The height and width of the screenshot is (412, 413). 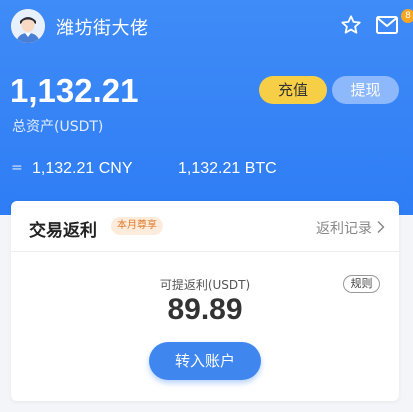 What do you see at coordinates (206, 26) in the screenshot?
I see `top-bar: 潍坊街大佬 8` at bounding box center [206, 26].